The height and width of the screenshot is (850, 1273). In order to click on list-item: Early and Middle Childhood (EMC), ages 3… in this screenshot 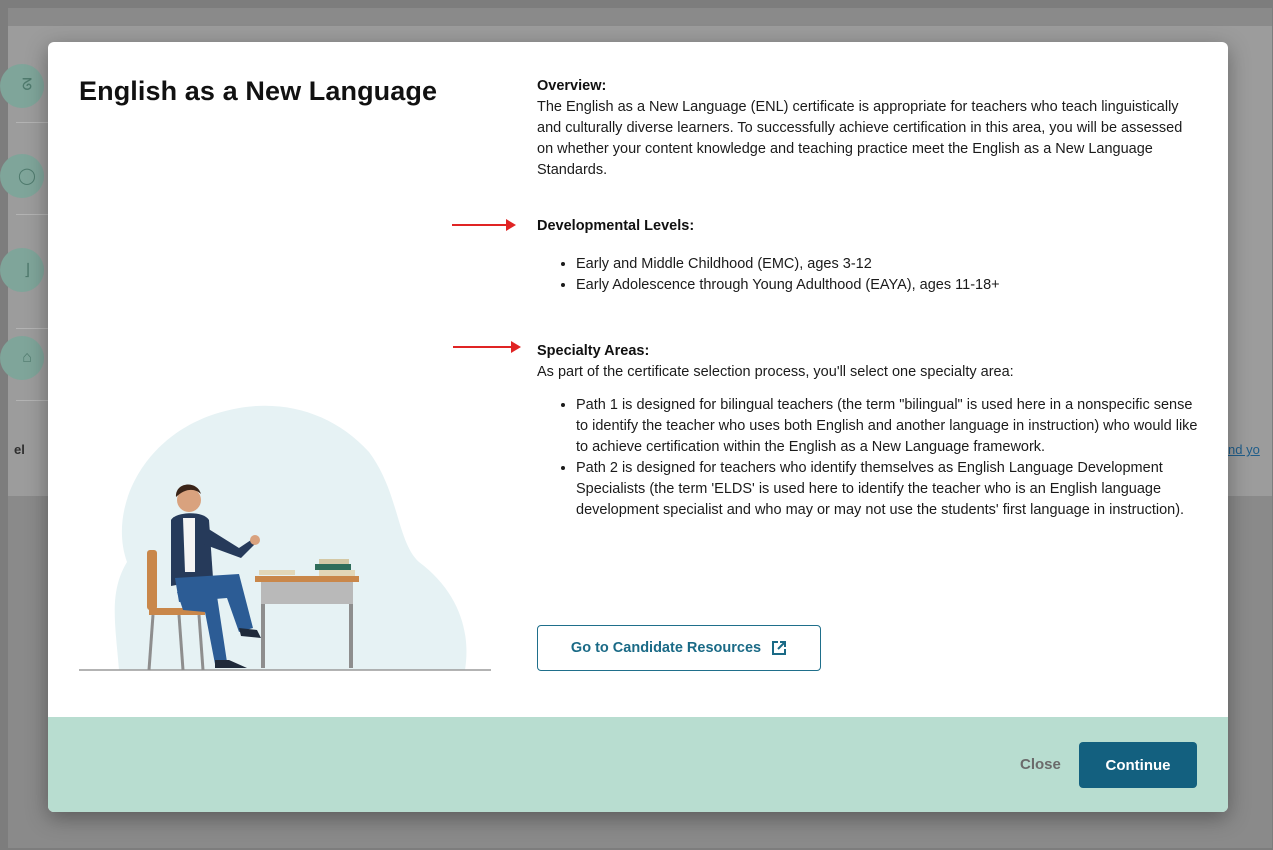, I will do `click(902, 264)`.